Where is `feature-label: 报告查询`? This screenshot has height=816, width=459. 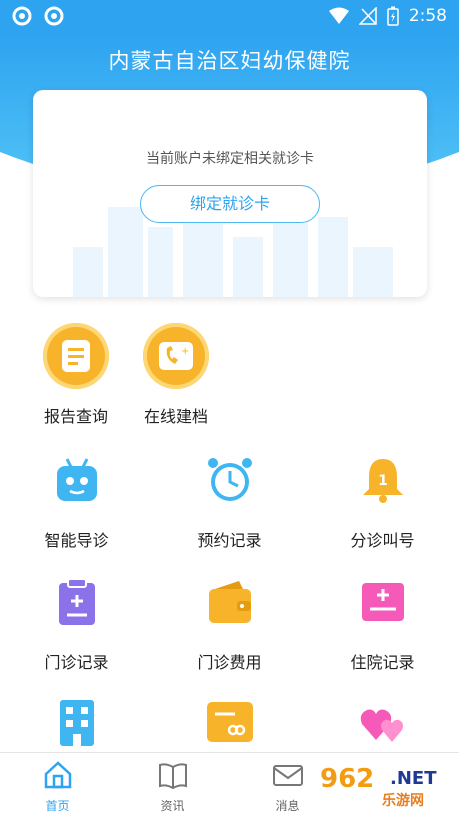 feature-label: 报告查询 is located at coordinates (75, 416).